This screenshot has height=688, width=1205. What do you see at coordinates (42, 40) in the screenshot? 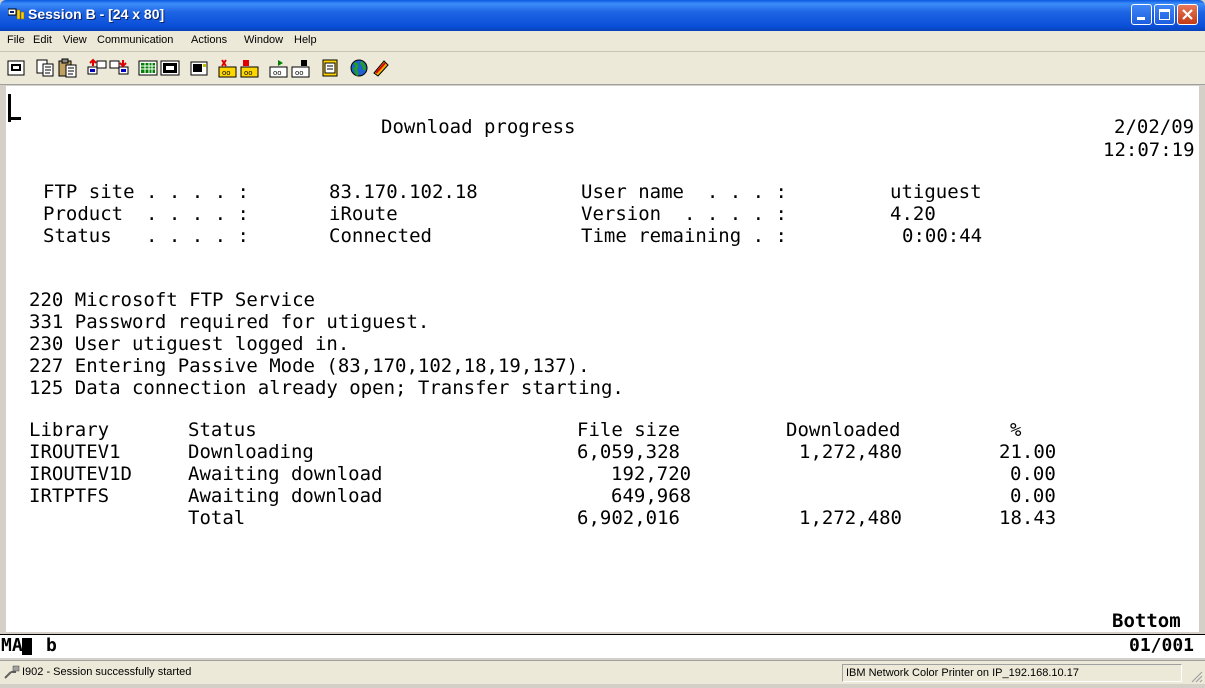
I see `menu-edit: Edit` at bounding box center [42, 40].